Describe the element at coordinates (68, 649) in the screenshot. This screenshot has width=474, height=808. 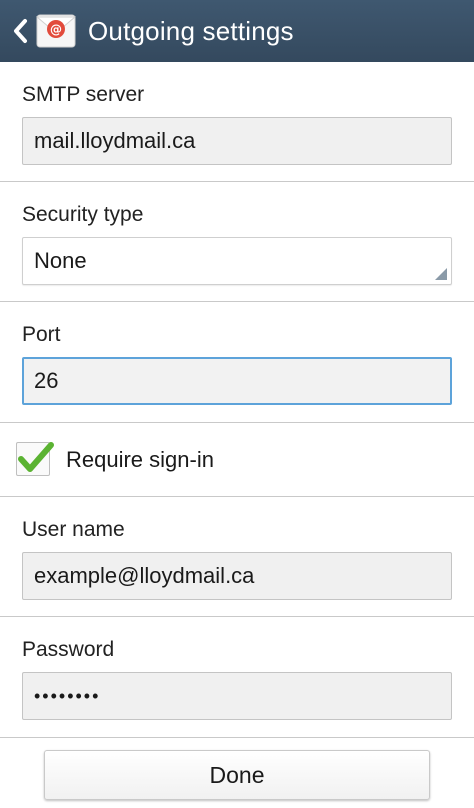
I see `password-label: Password` at that location.